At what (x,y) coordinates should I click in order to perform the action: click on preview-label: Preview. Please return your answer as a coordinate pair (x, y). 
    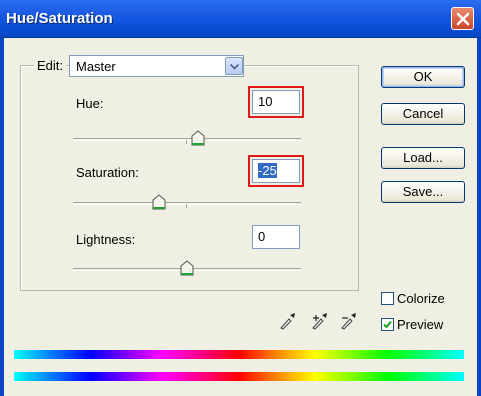
    Looking at the image, I should click on (420, 324).